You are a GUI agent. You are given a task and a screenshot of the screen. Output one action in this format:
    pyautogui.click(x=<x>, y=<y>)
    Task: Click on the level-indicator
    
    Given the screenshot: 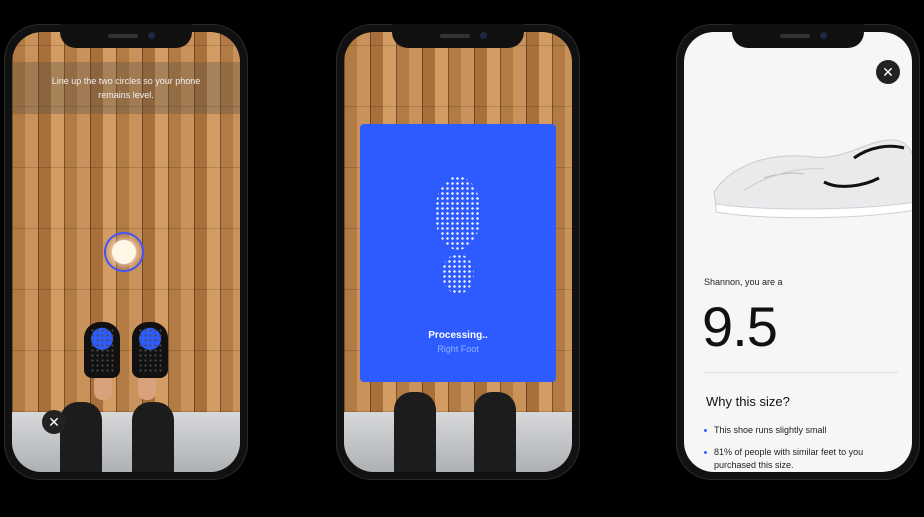 What is the action you would take?
    pyautogui.click(x=124, y=252)
    